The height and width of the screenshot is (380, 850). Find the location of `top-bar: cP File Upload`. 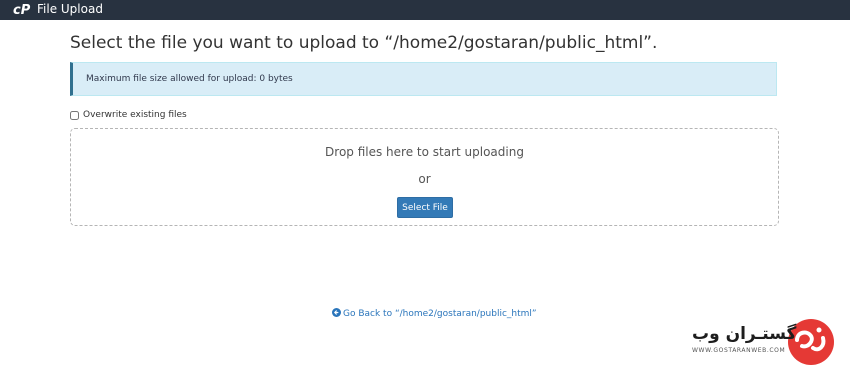

top-bar: cP File Upload is located at coordinates (425, 10).